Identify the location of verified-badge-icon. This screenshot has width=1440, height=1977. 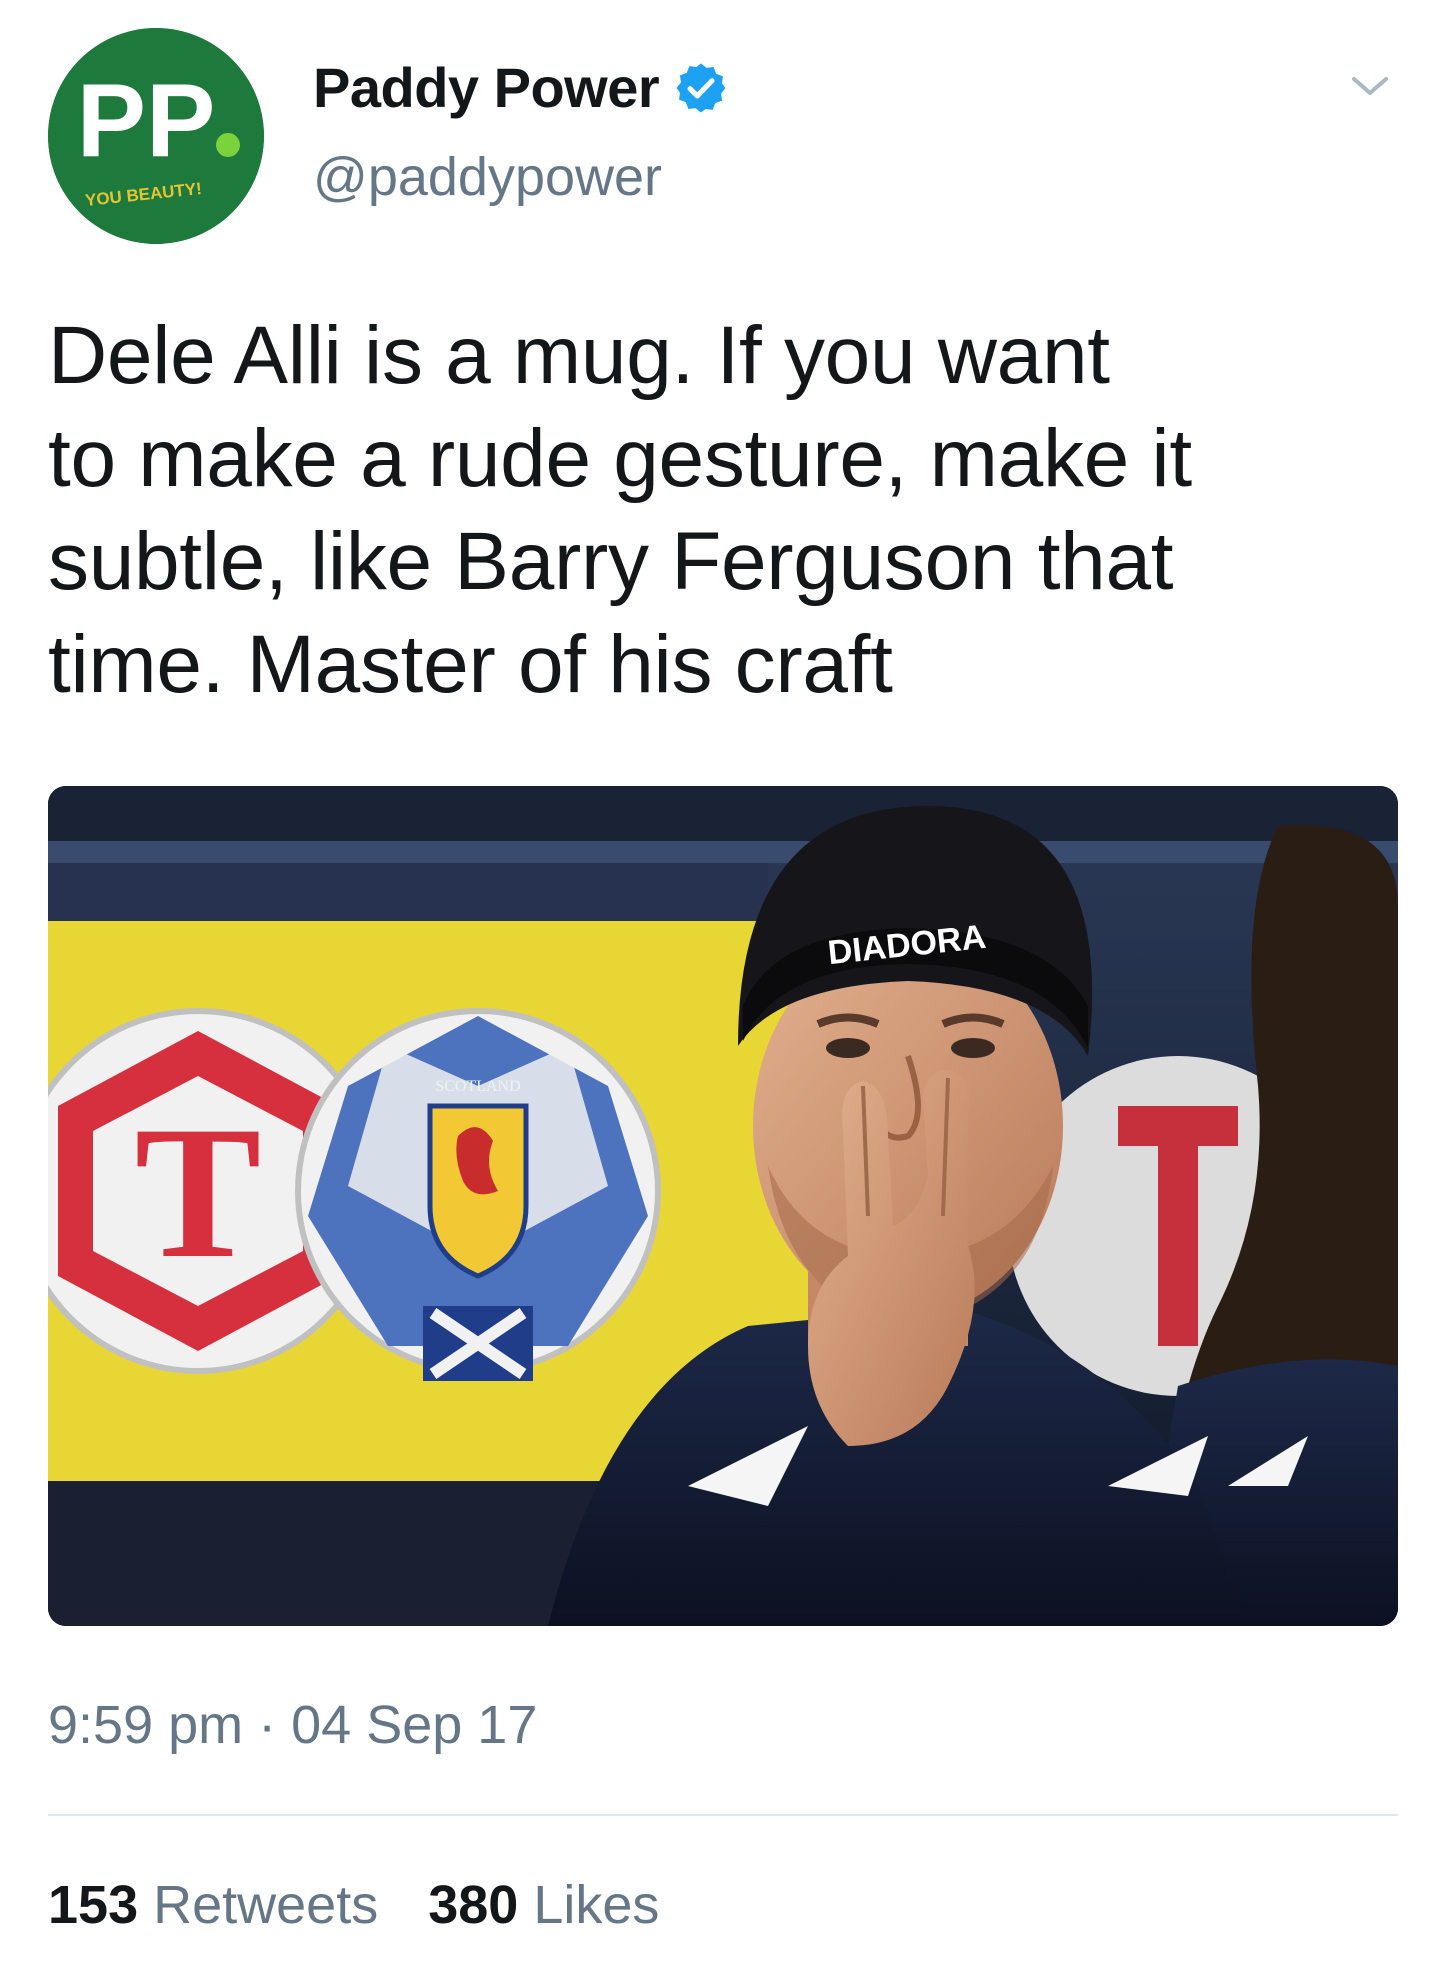
(701, 88).